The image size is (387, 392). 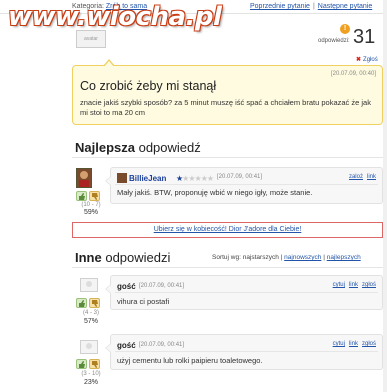 I want to click on site-watermark: www.wiocha.pl, so click(x=115, y=17).